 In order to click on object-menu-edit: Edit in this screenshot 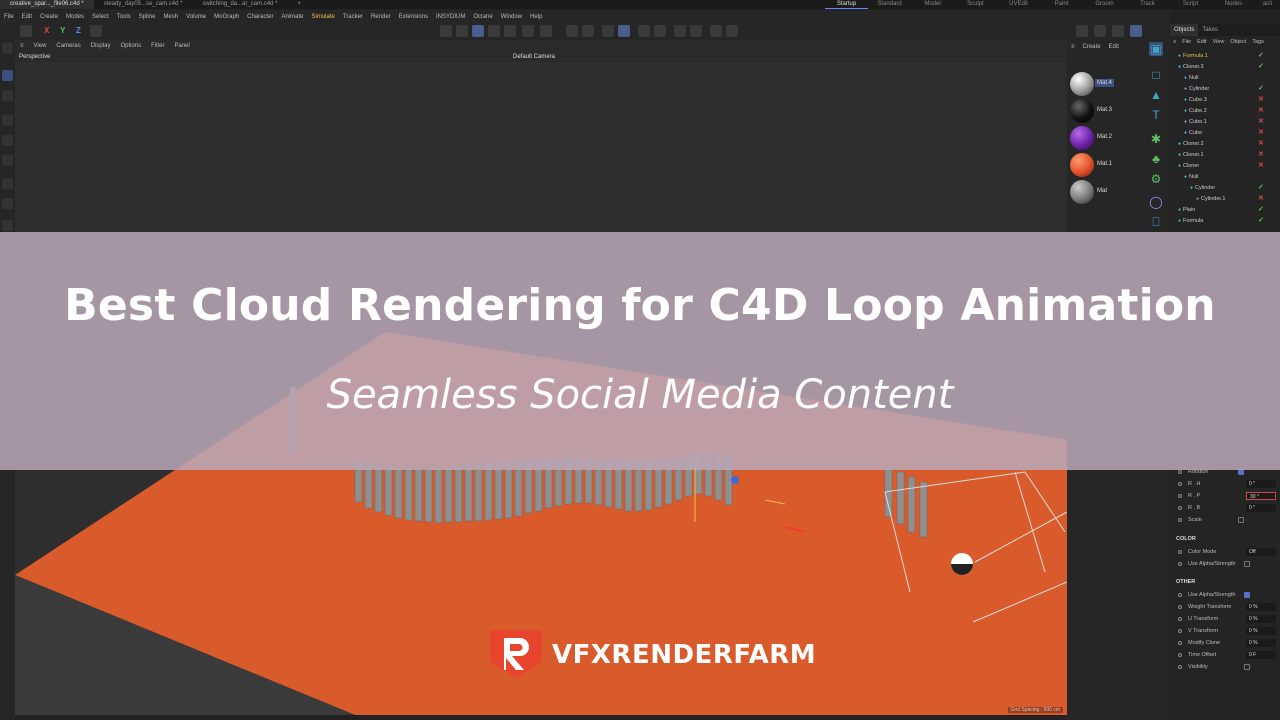, I will do `click(1201, 42)`.